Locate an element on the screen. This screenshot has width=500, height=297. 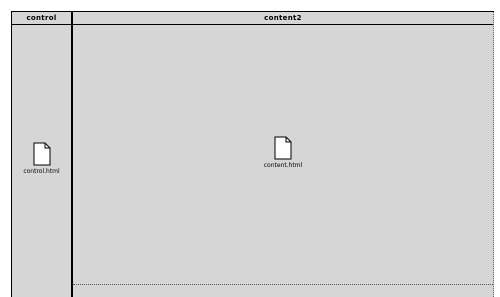
file-label-control: control.html is located at coordinates (41, 171).